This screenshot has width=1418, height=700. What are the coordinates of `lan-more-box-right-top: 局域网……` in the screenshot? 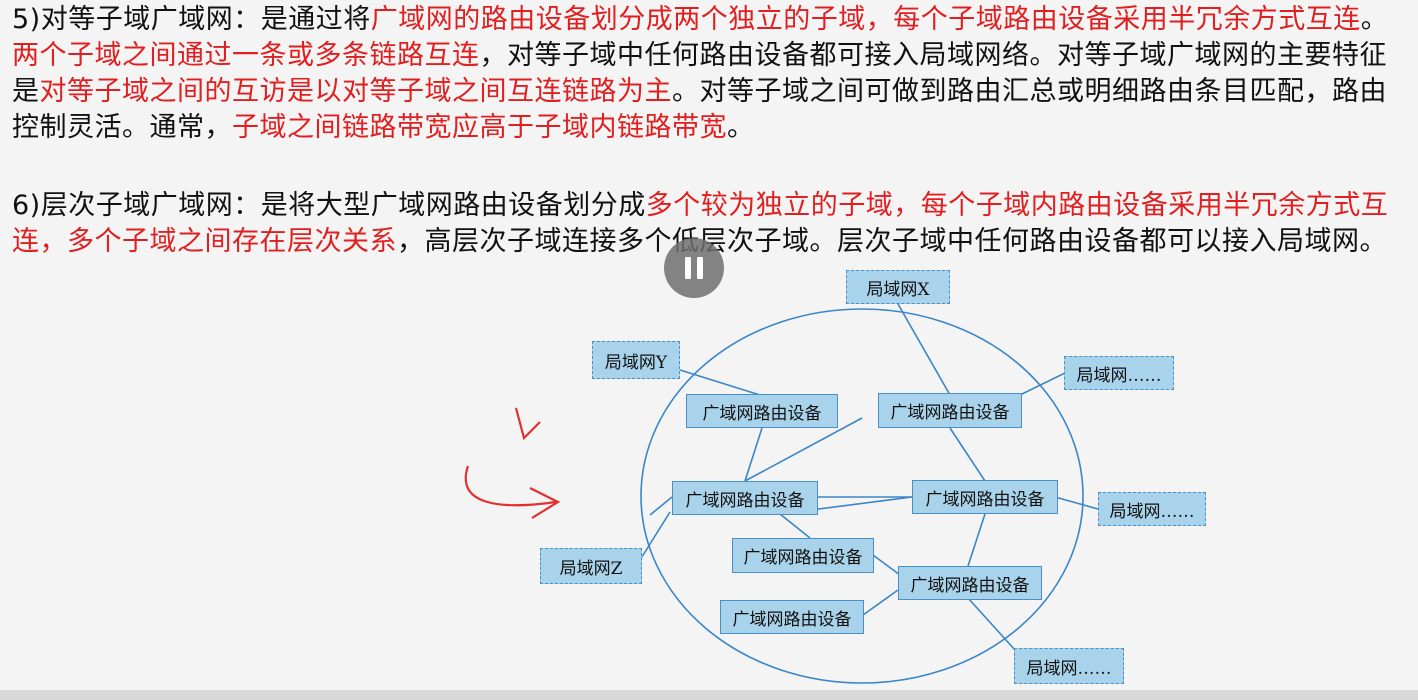 It's located at (1119, 373).